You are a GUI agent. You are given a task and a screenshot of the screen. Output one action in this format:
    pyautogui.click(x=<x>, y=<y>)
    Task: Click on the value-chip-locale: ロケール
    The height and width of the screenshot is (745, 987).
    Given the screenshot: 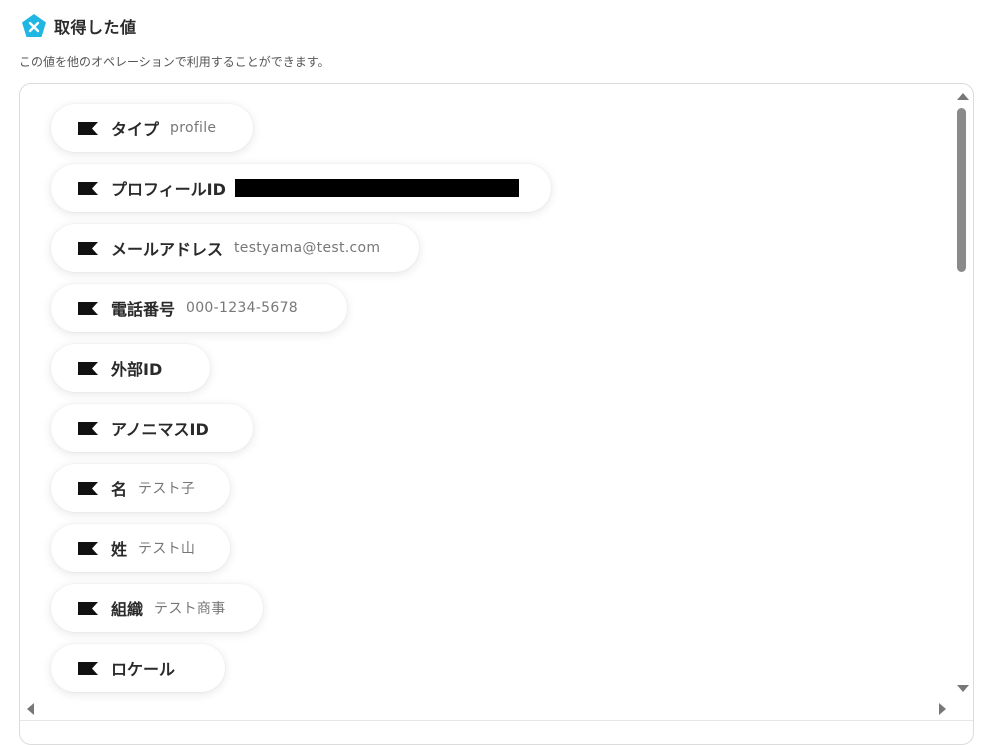 What is the action you would take?
    pyautogui.click(x=138, y=668)
    